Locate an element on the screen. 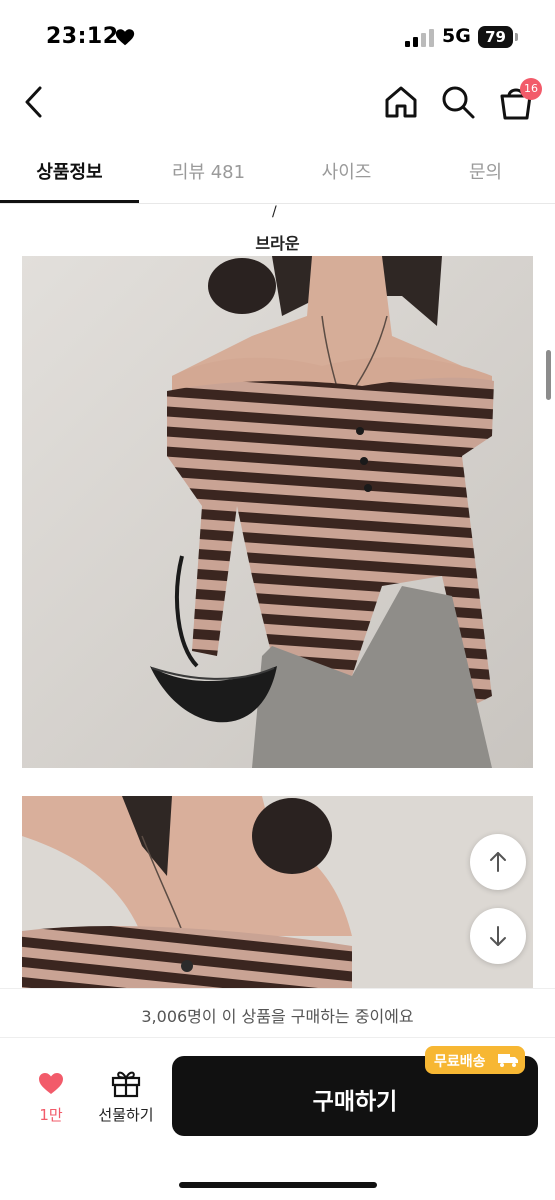 Image resolution: width=555 pixels, height=1200 pixels. gift-icon is located at coordinates (126, 1084).